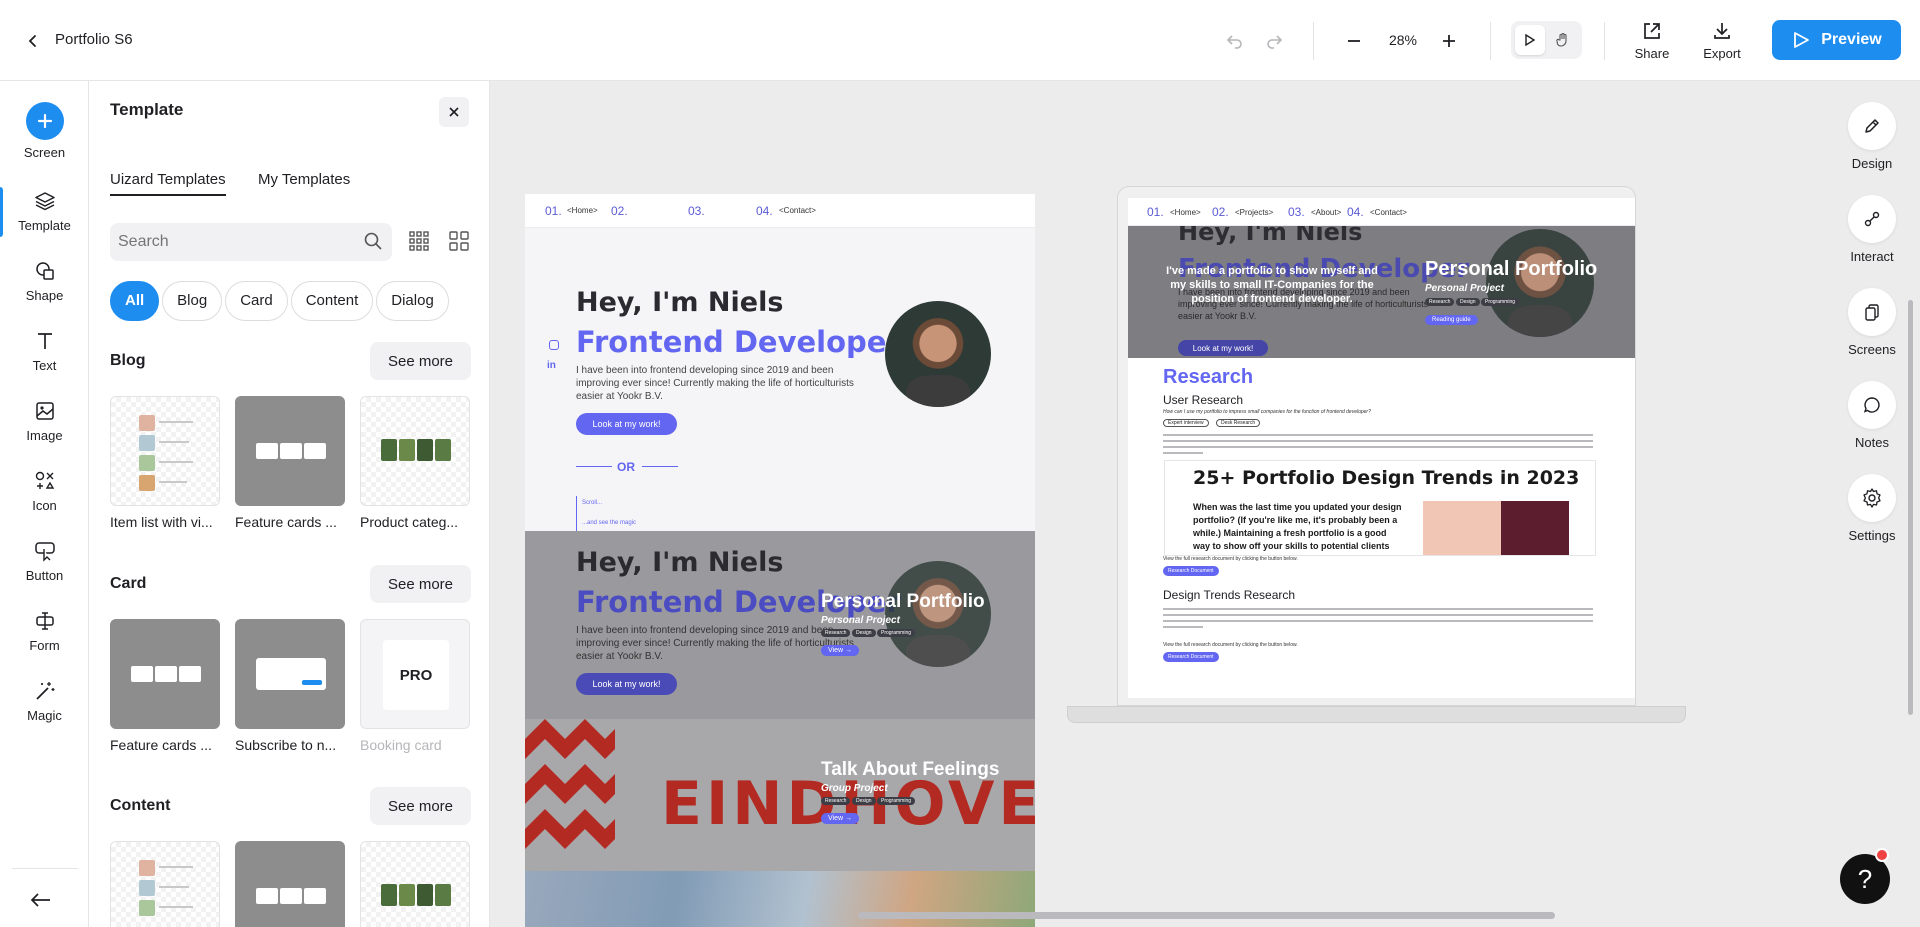 The height and width of the screenshot is (927, 1920). What do you see at coordinates (44, 131) in the screenshot?
I see `rail-screen: Screen` at bounding box center [44, 131].